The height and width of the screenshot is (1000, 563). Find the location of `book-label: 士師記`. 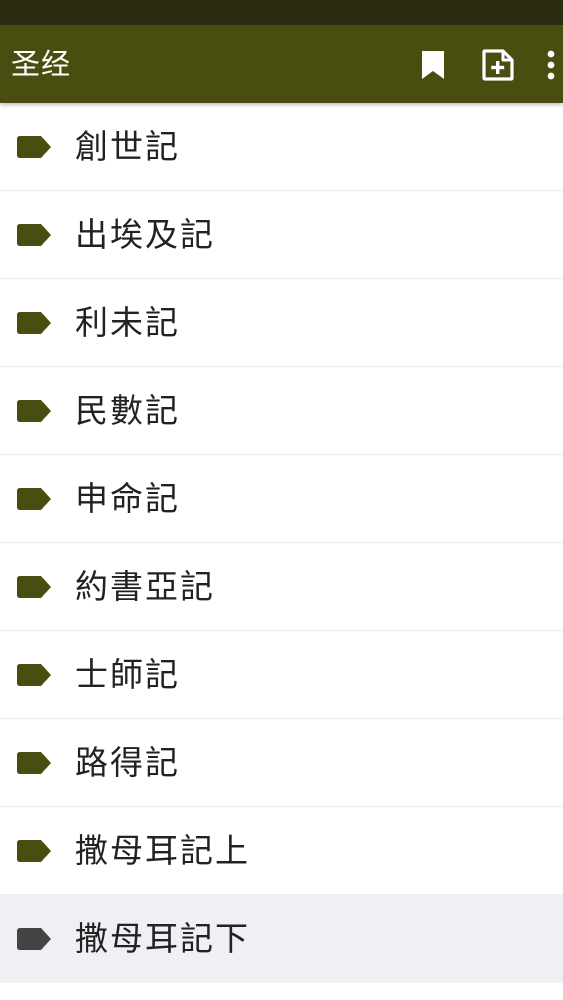

book-label: 士師記 is located at coordinates (127, 674).